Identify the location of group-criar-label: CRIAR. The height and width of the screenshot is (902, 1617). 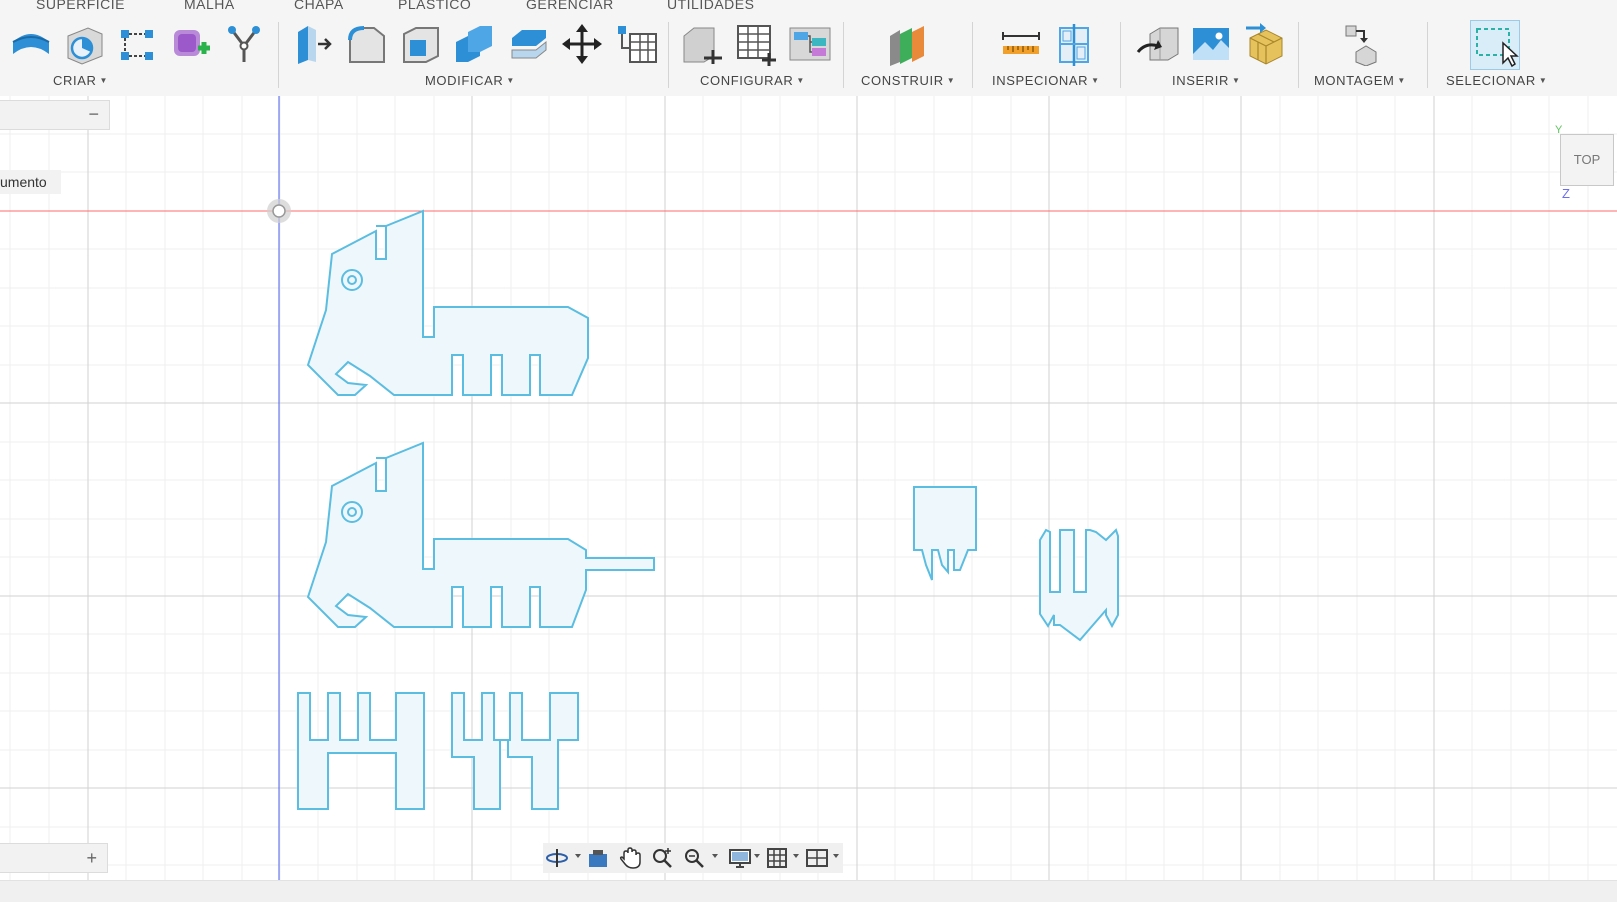
(75, 80).